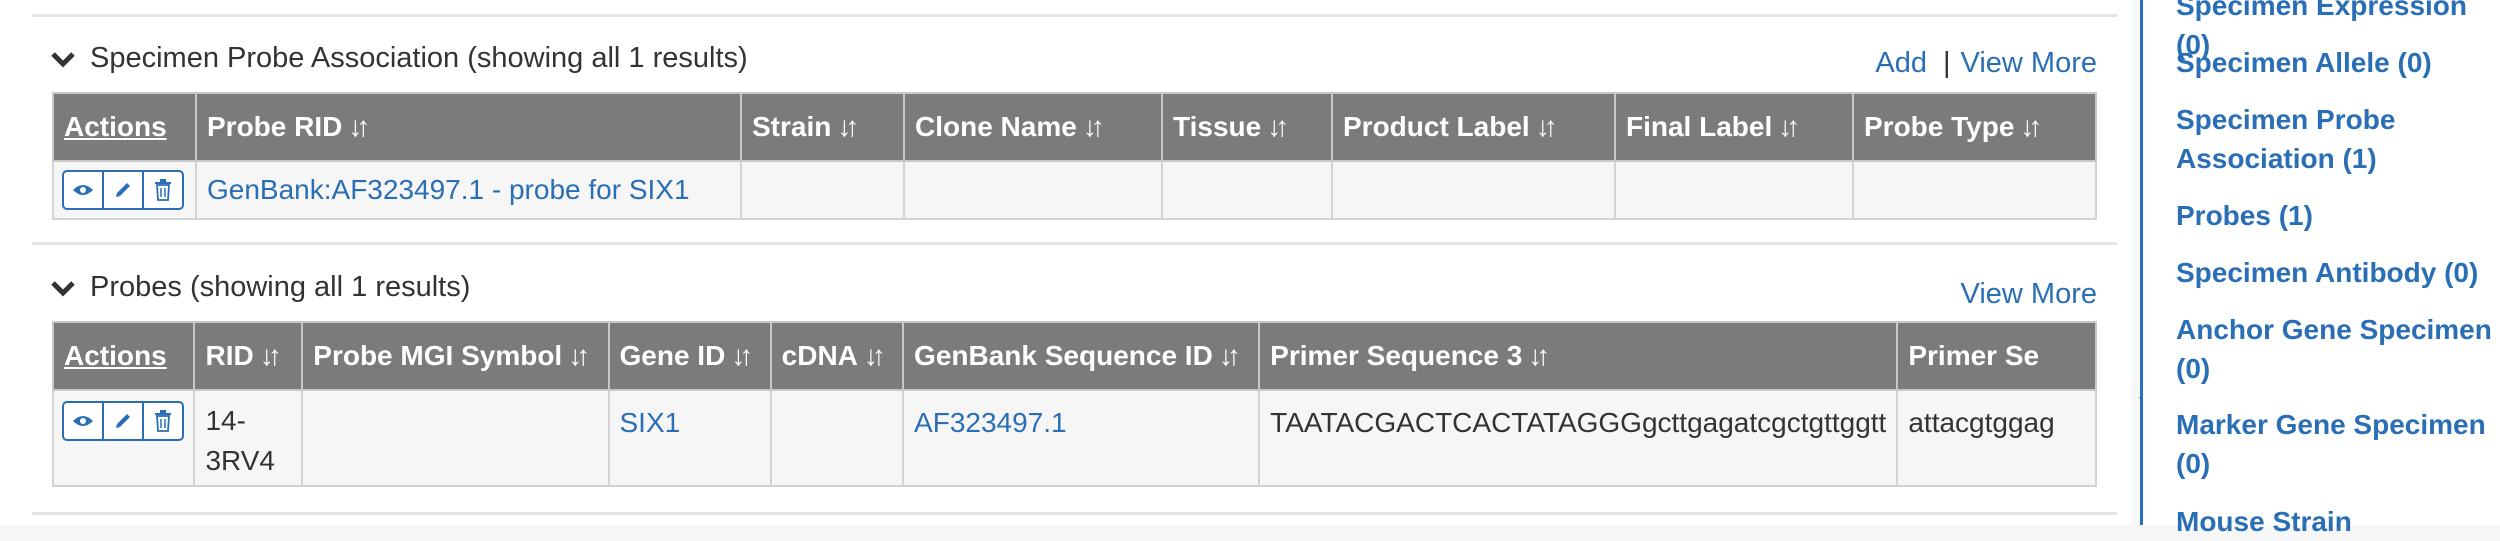 This screenshot has height=541, width=2500. What do you see at coordinates (2336, 215) in the screenshot?
I see `sidebar-item-probes: Probes (1)` at bounding box center [2336, 215].